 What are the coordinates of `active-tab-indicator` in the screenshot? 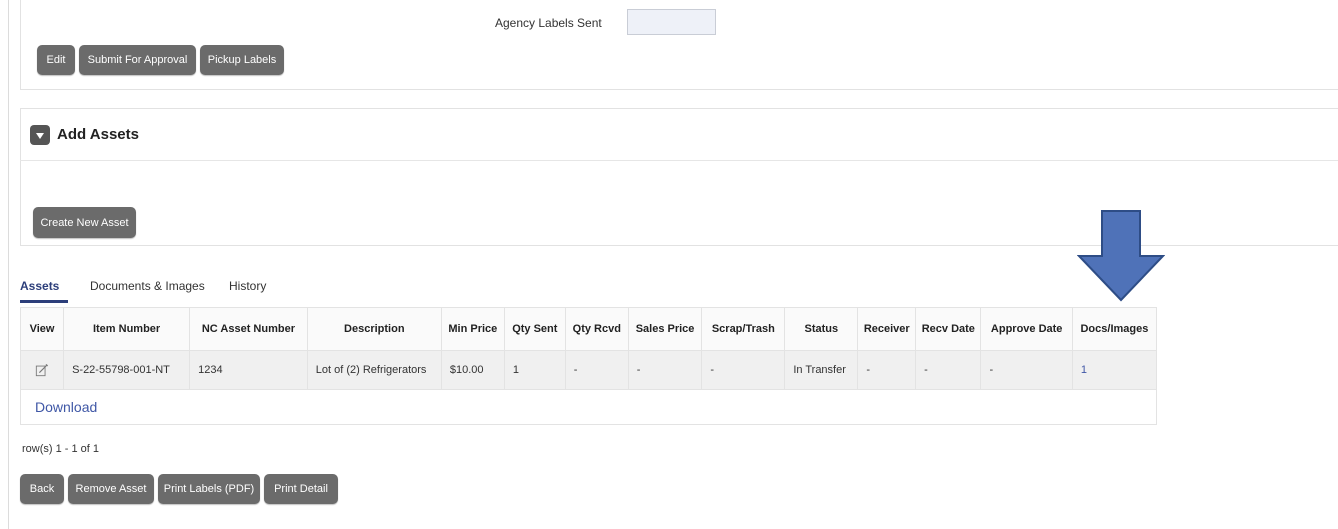 It's located at (44, 301).